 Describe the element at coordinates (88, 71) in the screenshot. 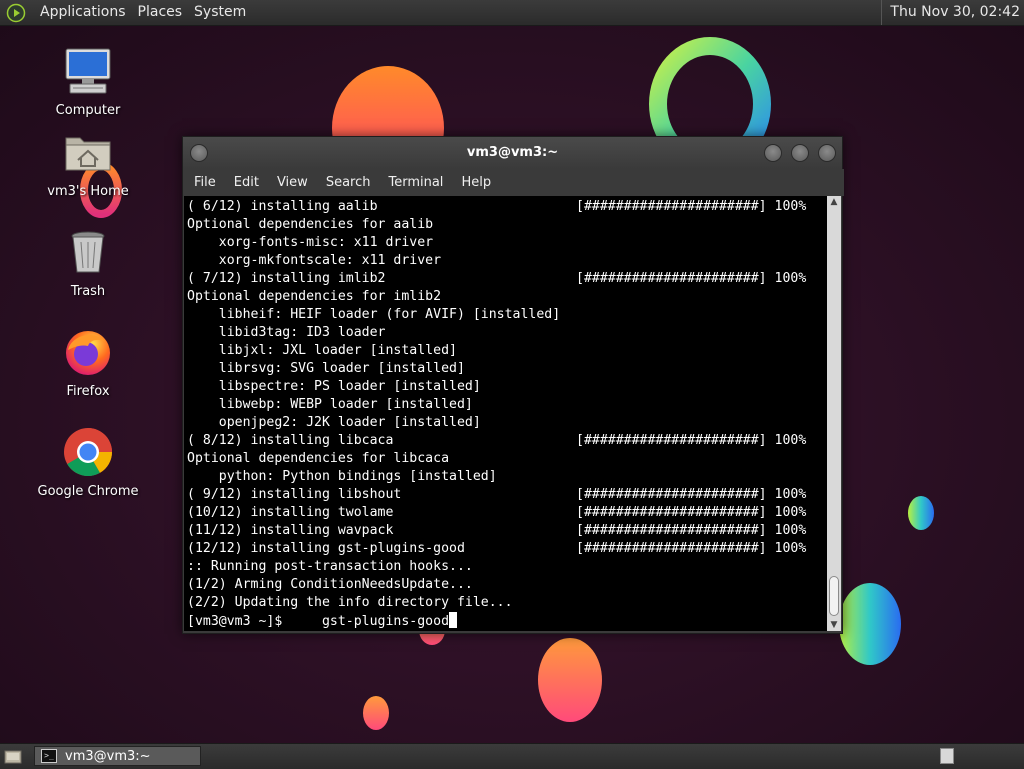

I see `computer-icon` at that location.